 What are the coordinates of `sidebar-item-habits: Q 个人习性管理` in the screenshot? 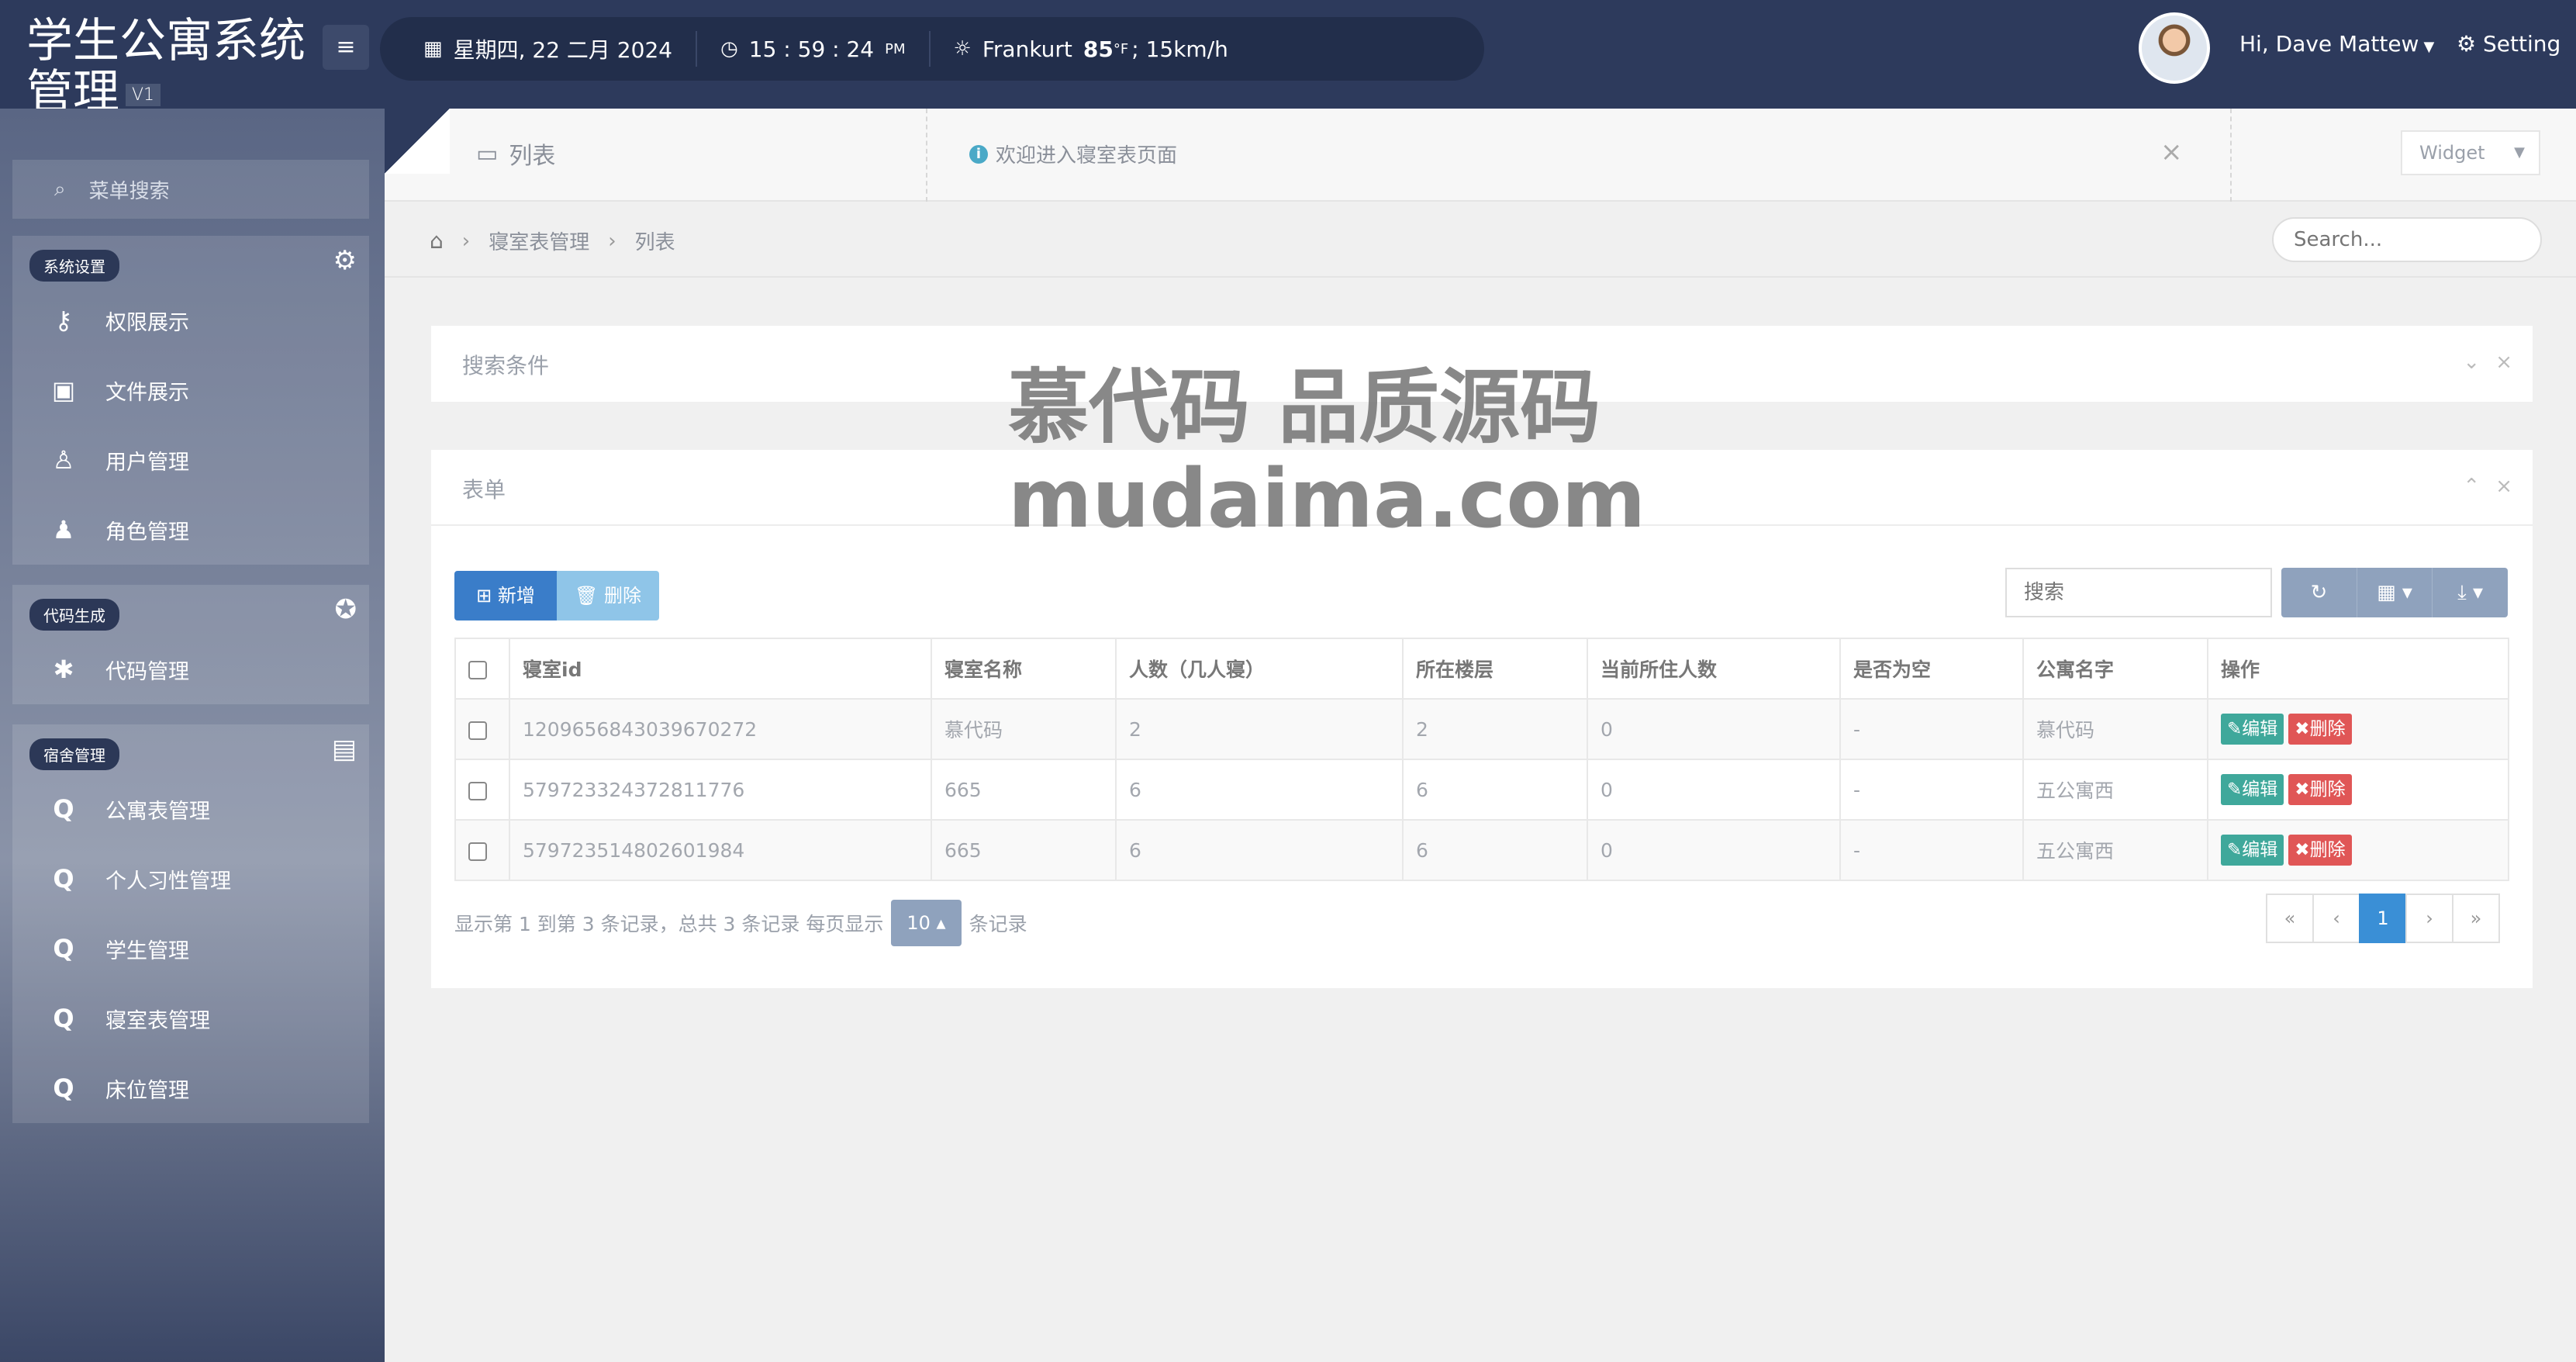 It's located at (191, 879).